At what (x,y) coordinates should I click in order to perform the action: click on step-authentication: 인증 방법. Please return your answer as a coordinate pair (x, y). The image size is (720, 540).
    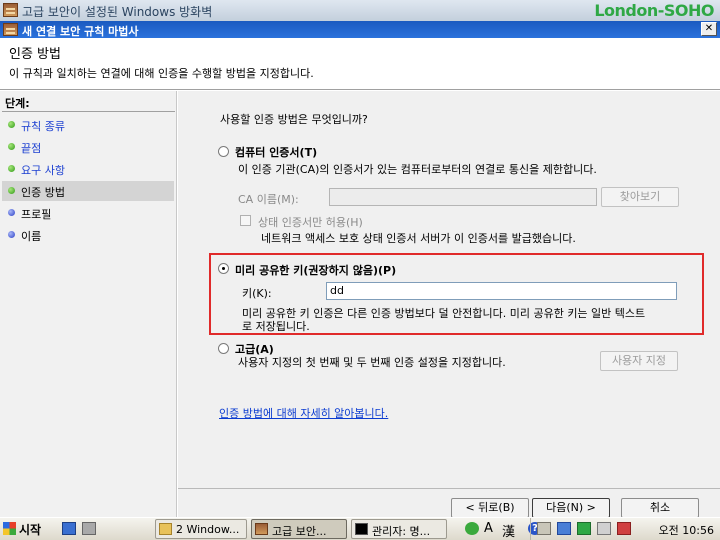
    Looking at the image, I should click on (88, 191).